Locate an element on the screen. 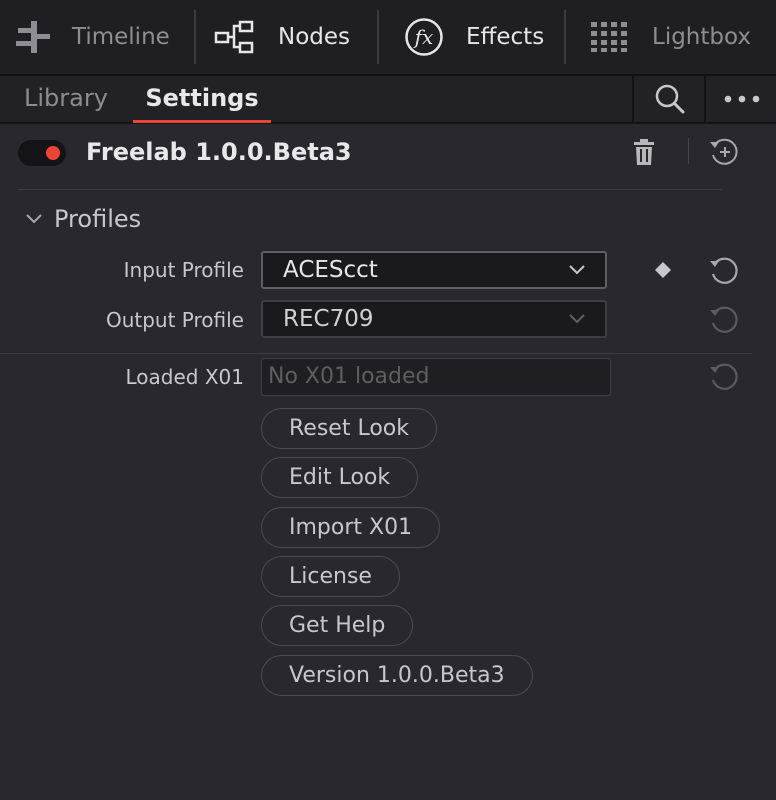  tab-nodes: Nodes is located at coordinates (286, 37).